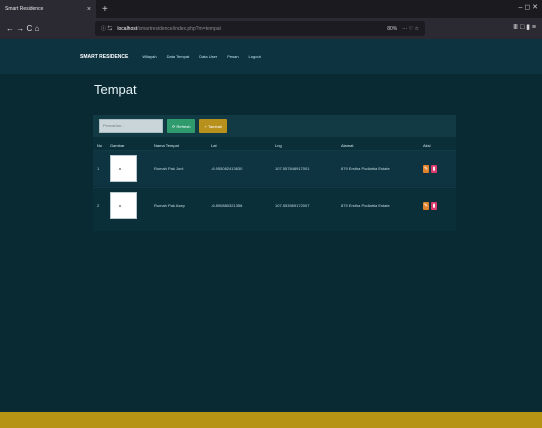 Image resolution: width=542 pixels, height=428 pixels. Describe the element at coordinates (98, 168) in the screenshot. I see `row-no: 1` at that location.